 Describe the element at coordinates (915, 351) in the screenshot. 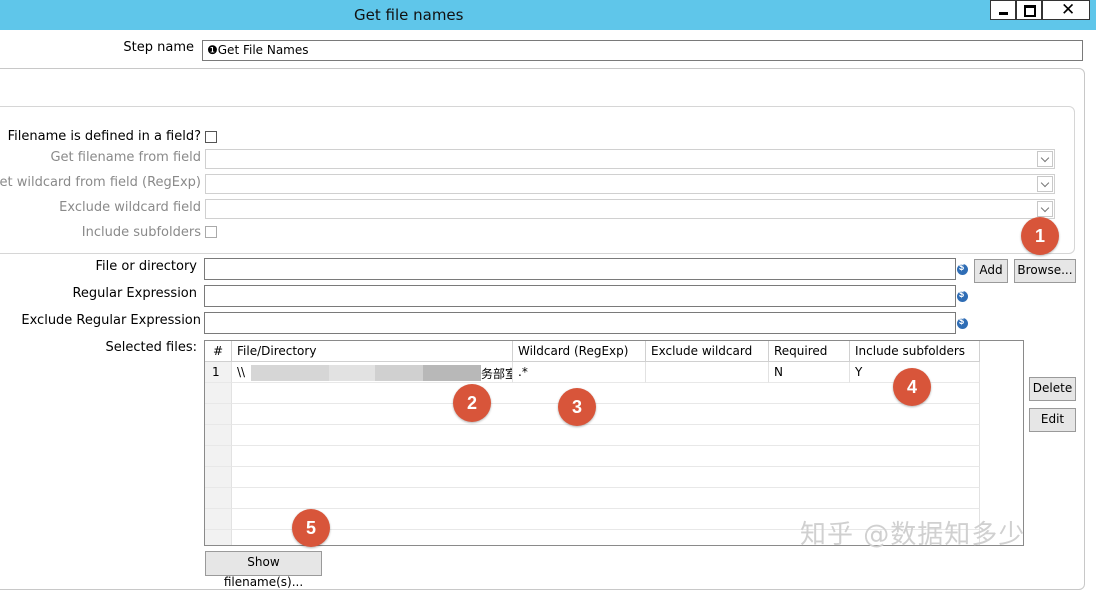

I see `column-header-include-subfolders: Include subfolders` at that location.